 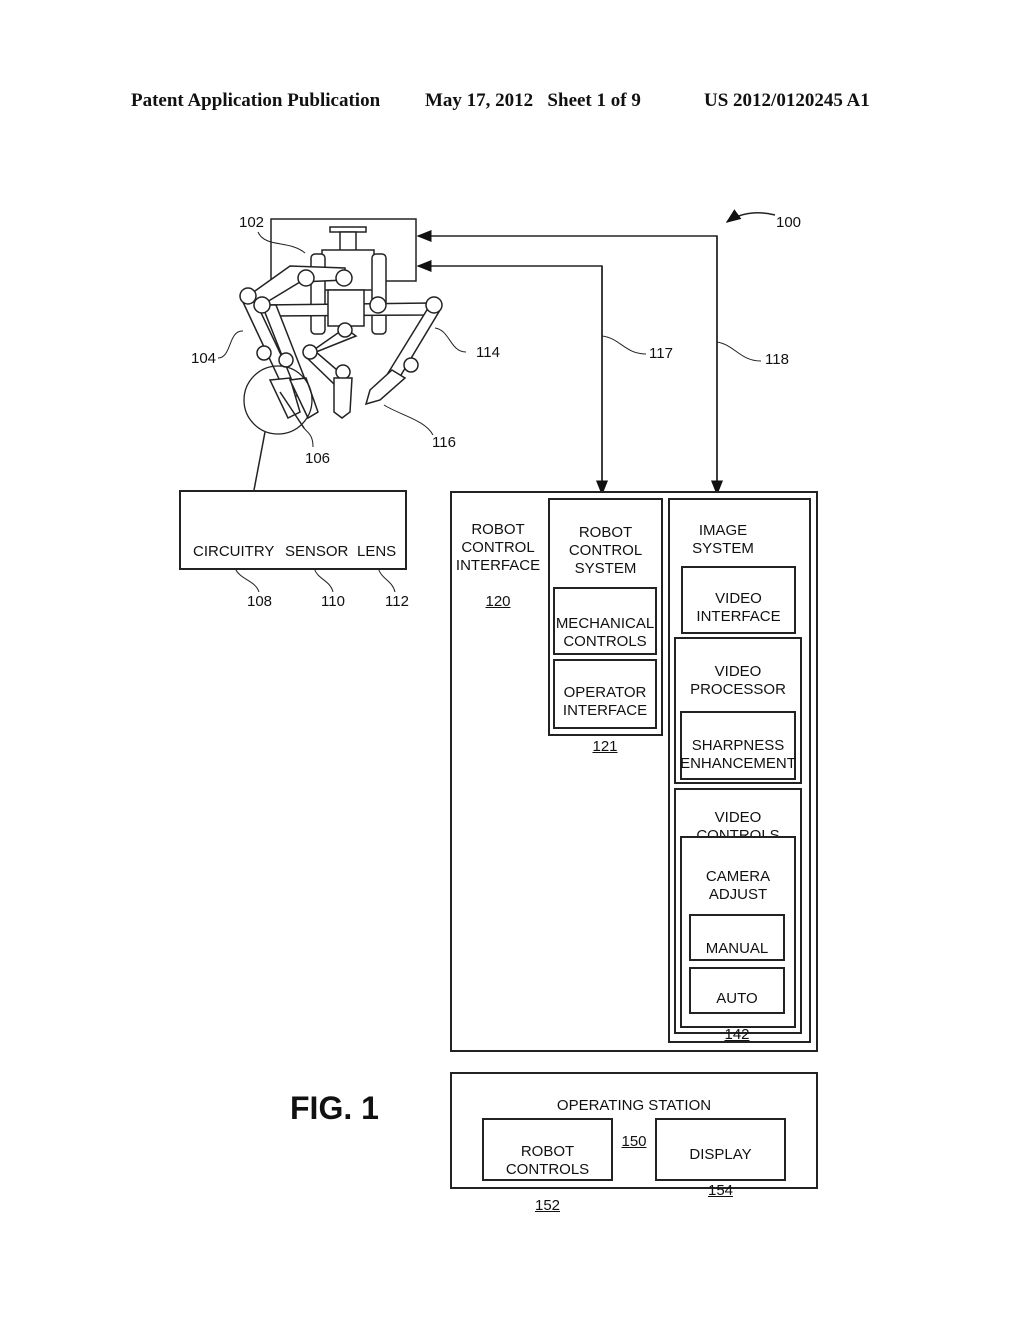 What do you see at coordinates (737, 998) in the screenshot?
I see `auto-name: AUTO` at bounding box center [737, 998].